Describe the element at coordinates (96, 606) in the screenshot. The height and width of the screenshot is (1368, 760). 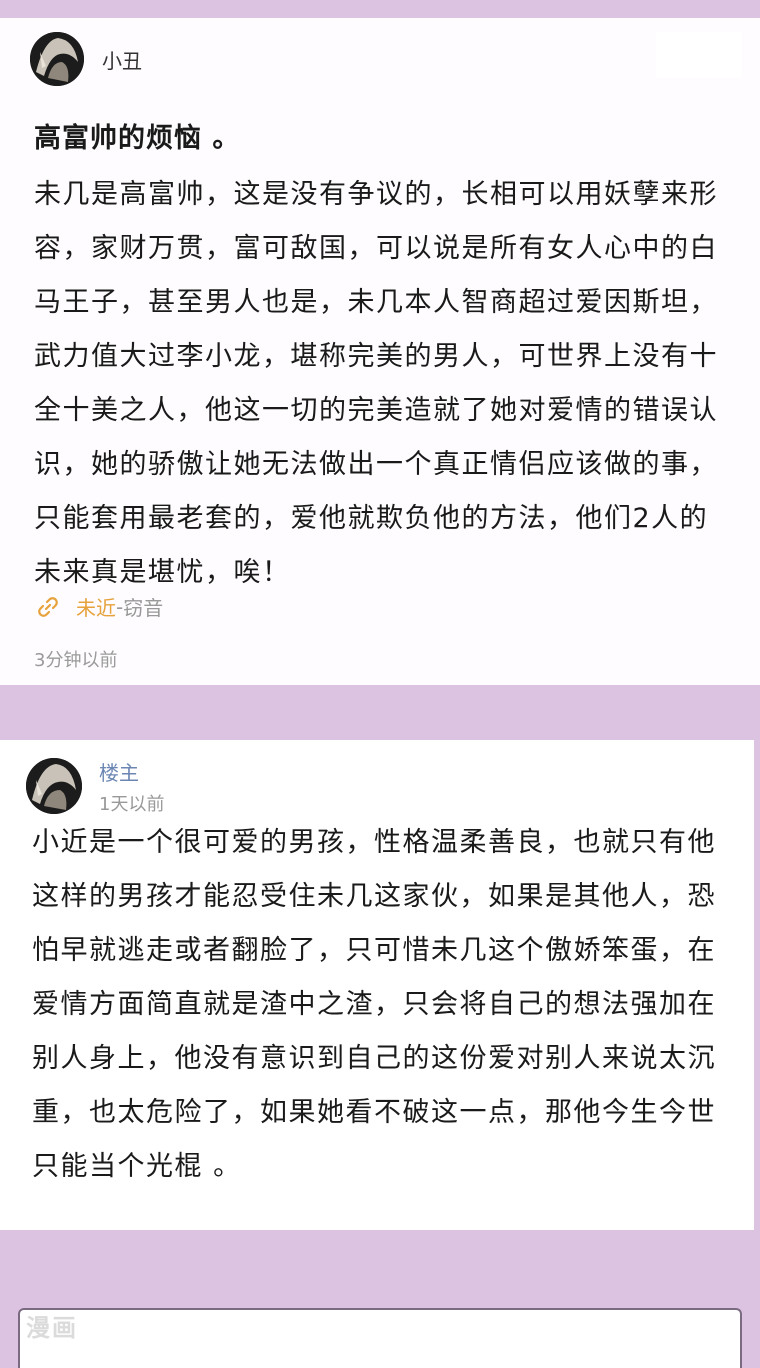
I see `source-title: 未近` at that location.